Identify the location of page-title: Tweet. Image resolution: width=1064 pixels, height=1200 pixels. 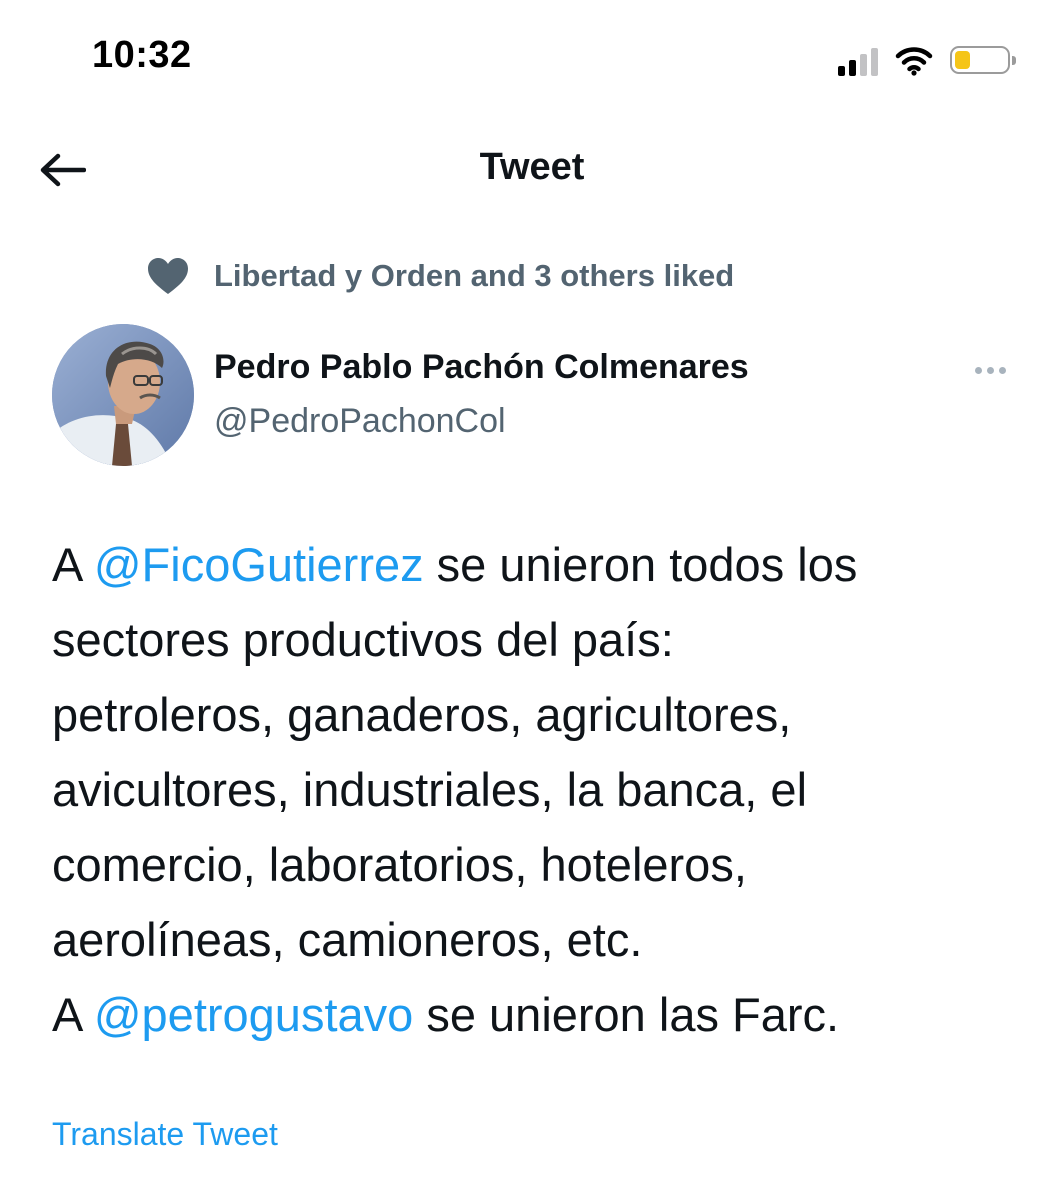
(532, 167).